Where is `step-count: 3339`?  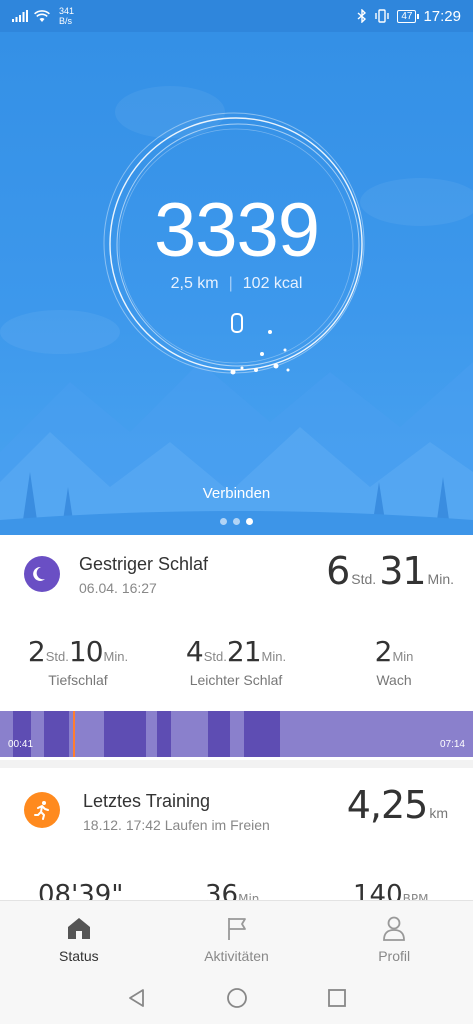
step-count: 3339 is located at coordinates (236, 230).